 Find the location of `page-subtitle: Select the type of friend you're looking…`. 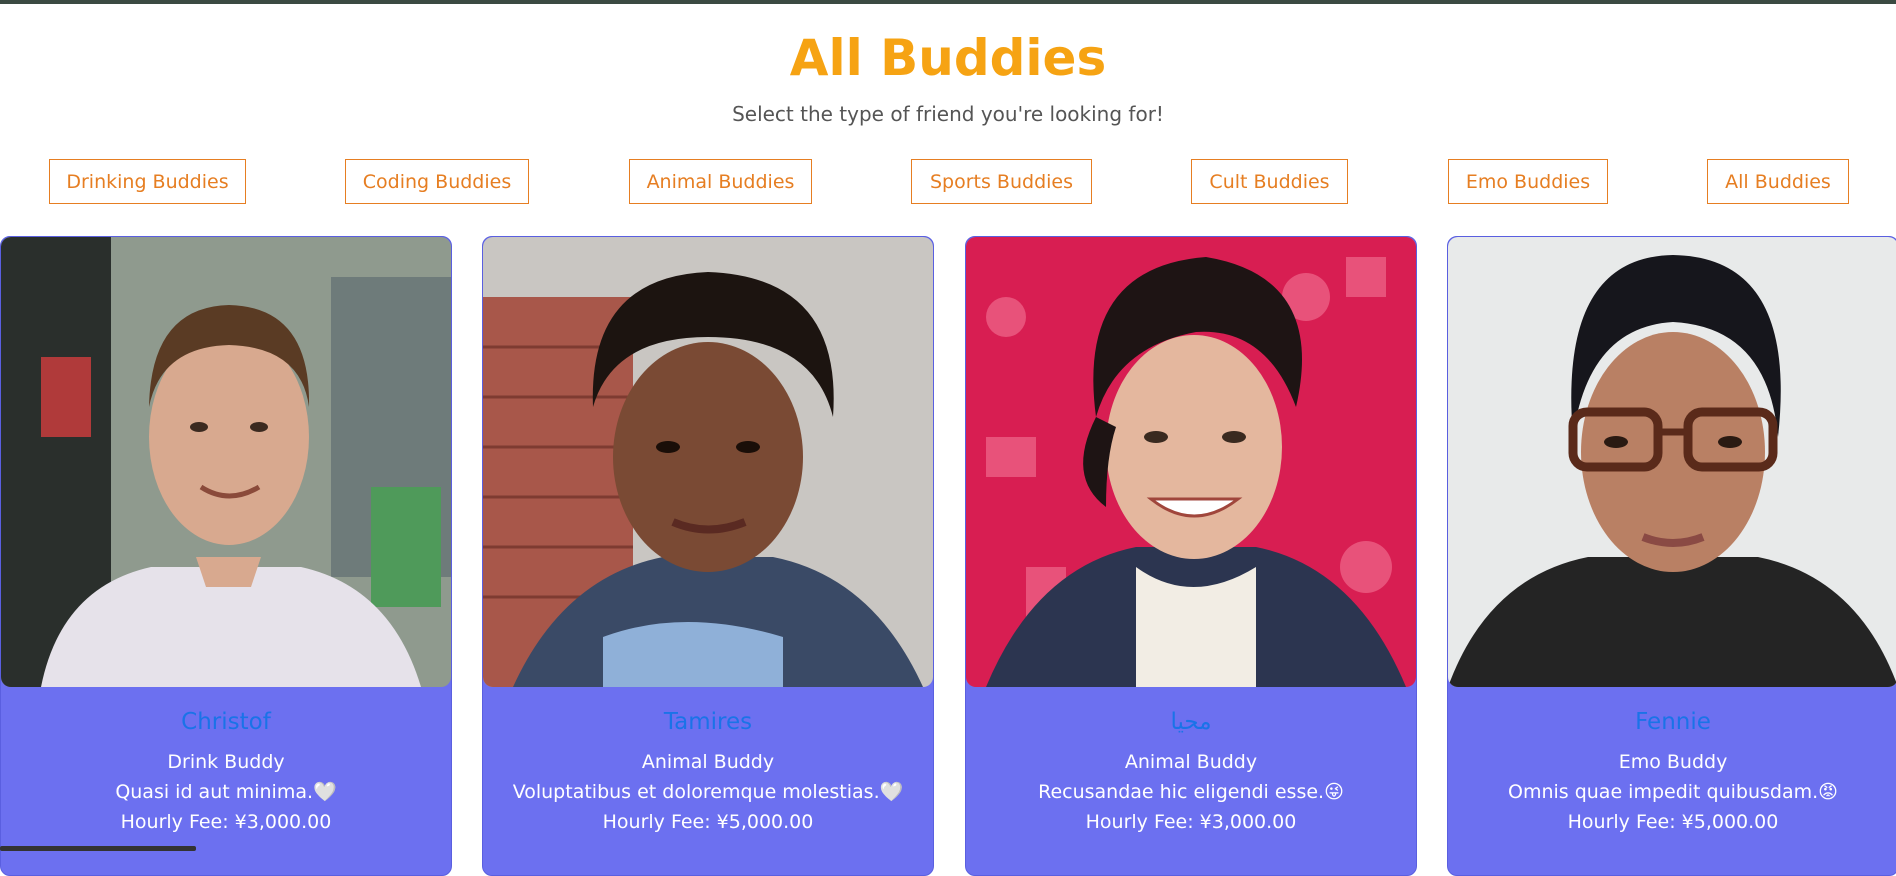

page-subtitle: Select the type of friend you're looking… is located at coordinates (948, 114).